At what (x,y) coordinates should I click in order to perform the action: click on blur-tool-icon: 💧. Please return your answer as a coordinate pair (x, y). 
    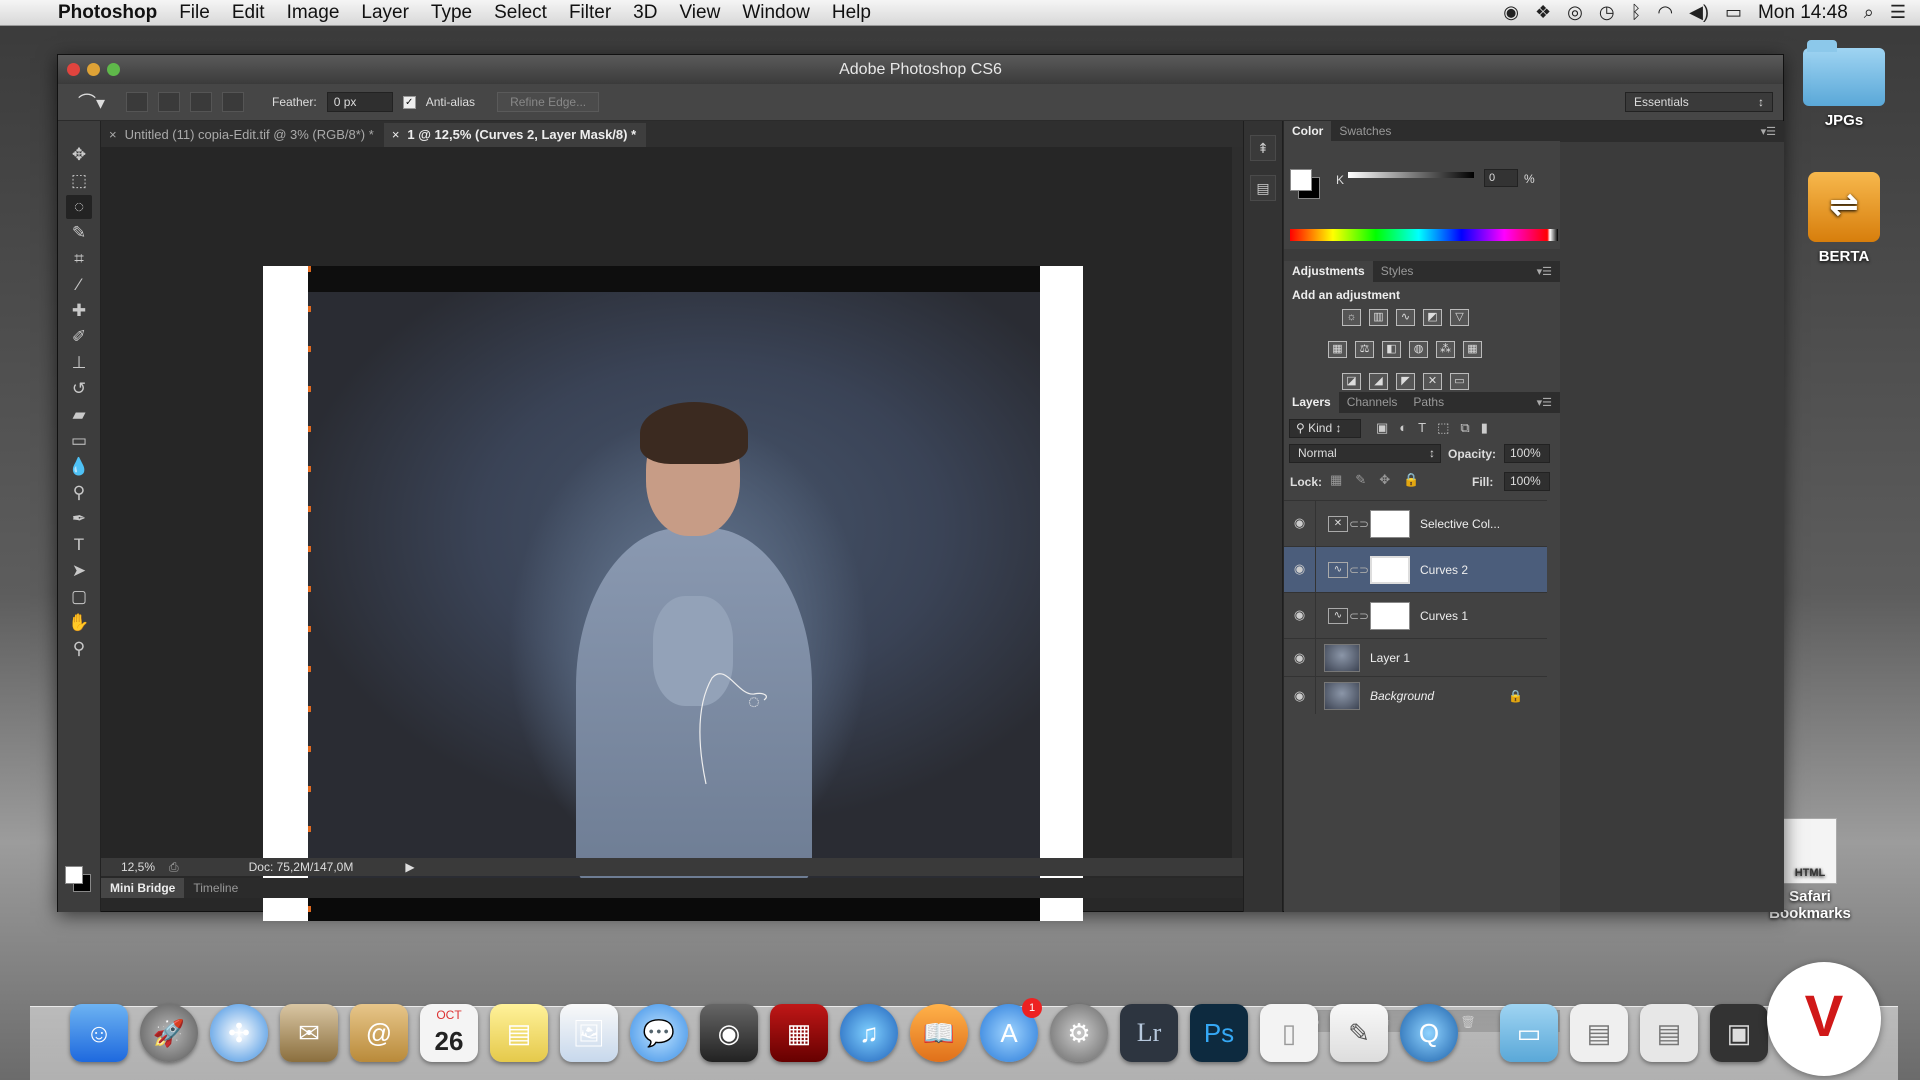
    Looking at the image, I should click on (79, 467).